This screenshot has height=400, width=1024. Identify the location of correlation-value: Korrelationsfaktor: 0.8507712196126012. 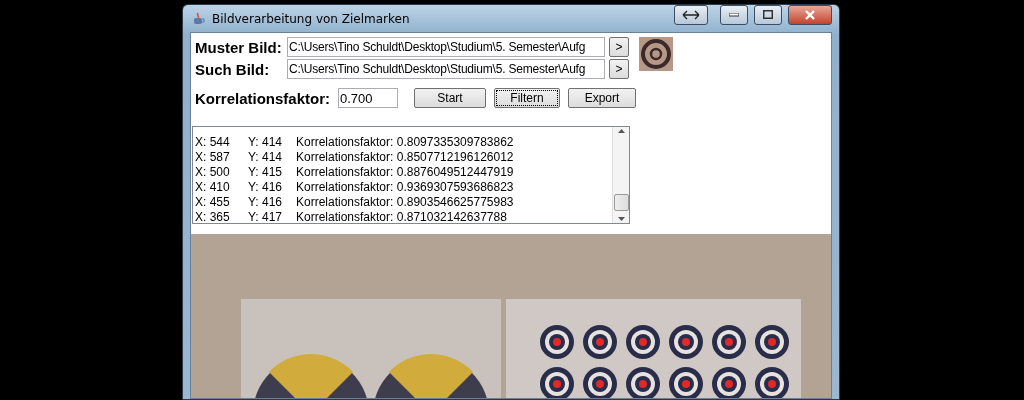
(405, 157).